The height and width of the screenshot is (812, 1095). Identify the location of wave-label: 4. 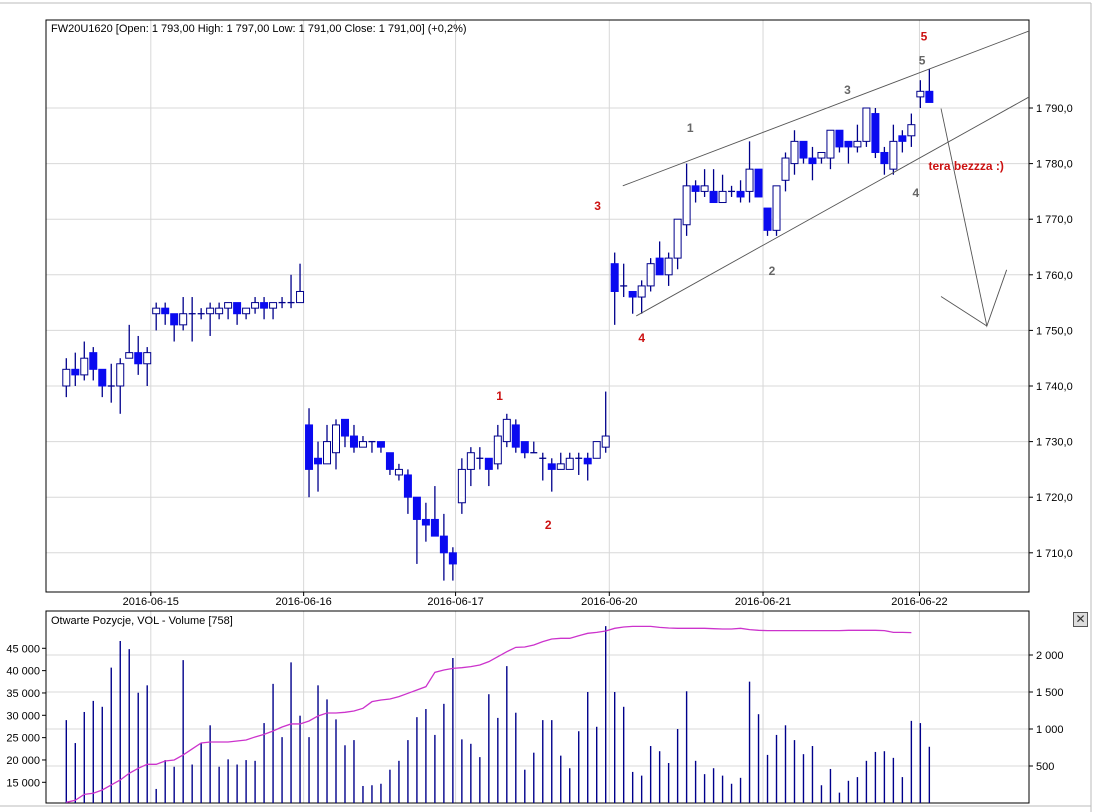
(641, 338).